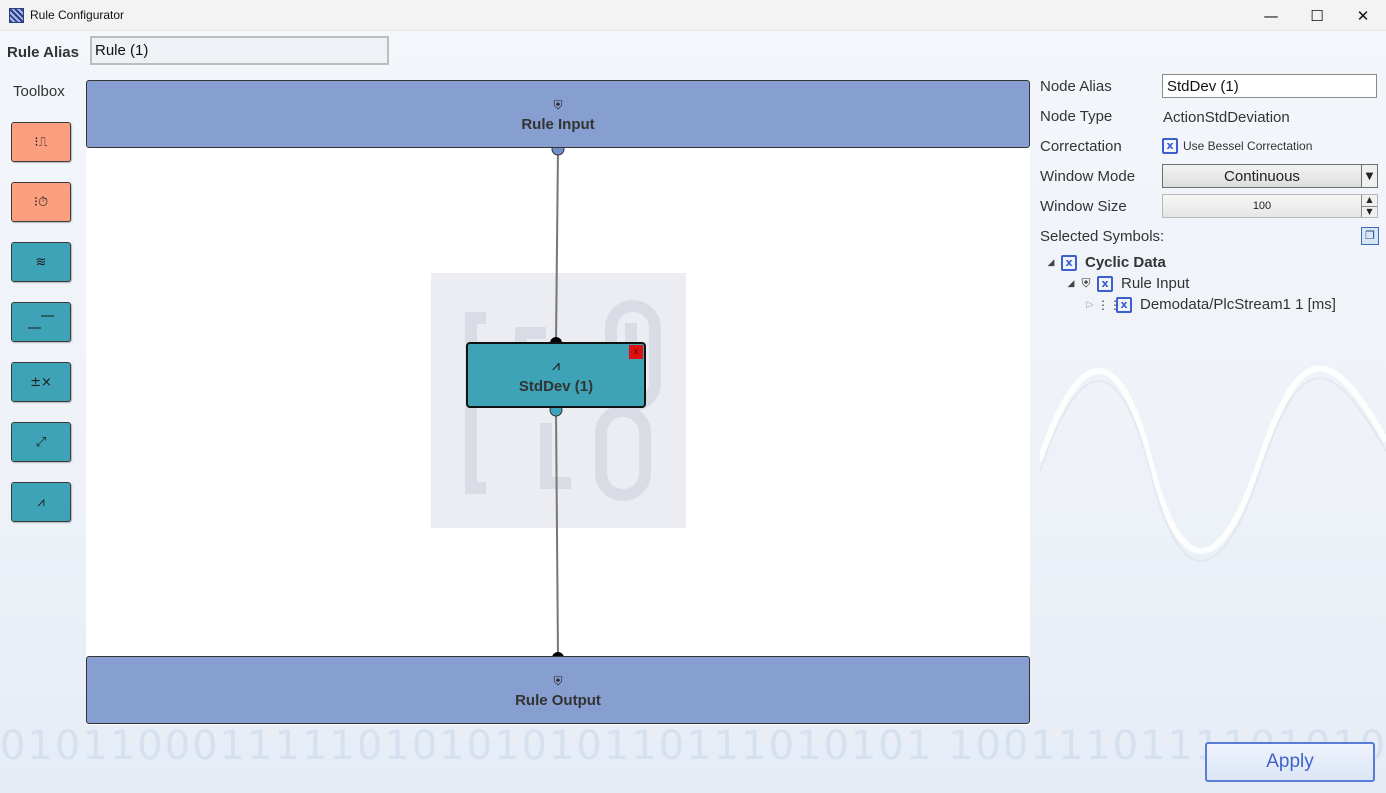 This screenshot has width=1386, height=793. I want to click on tree-item-demodata-stream: ▷ ⋮⋮ x Demodata/PlcStream1 1 [ms], so click(1209, 304).